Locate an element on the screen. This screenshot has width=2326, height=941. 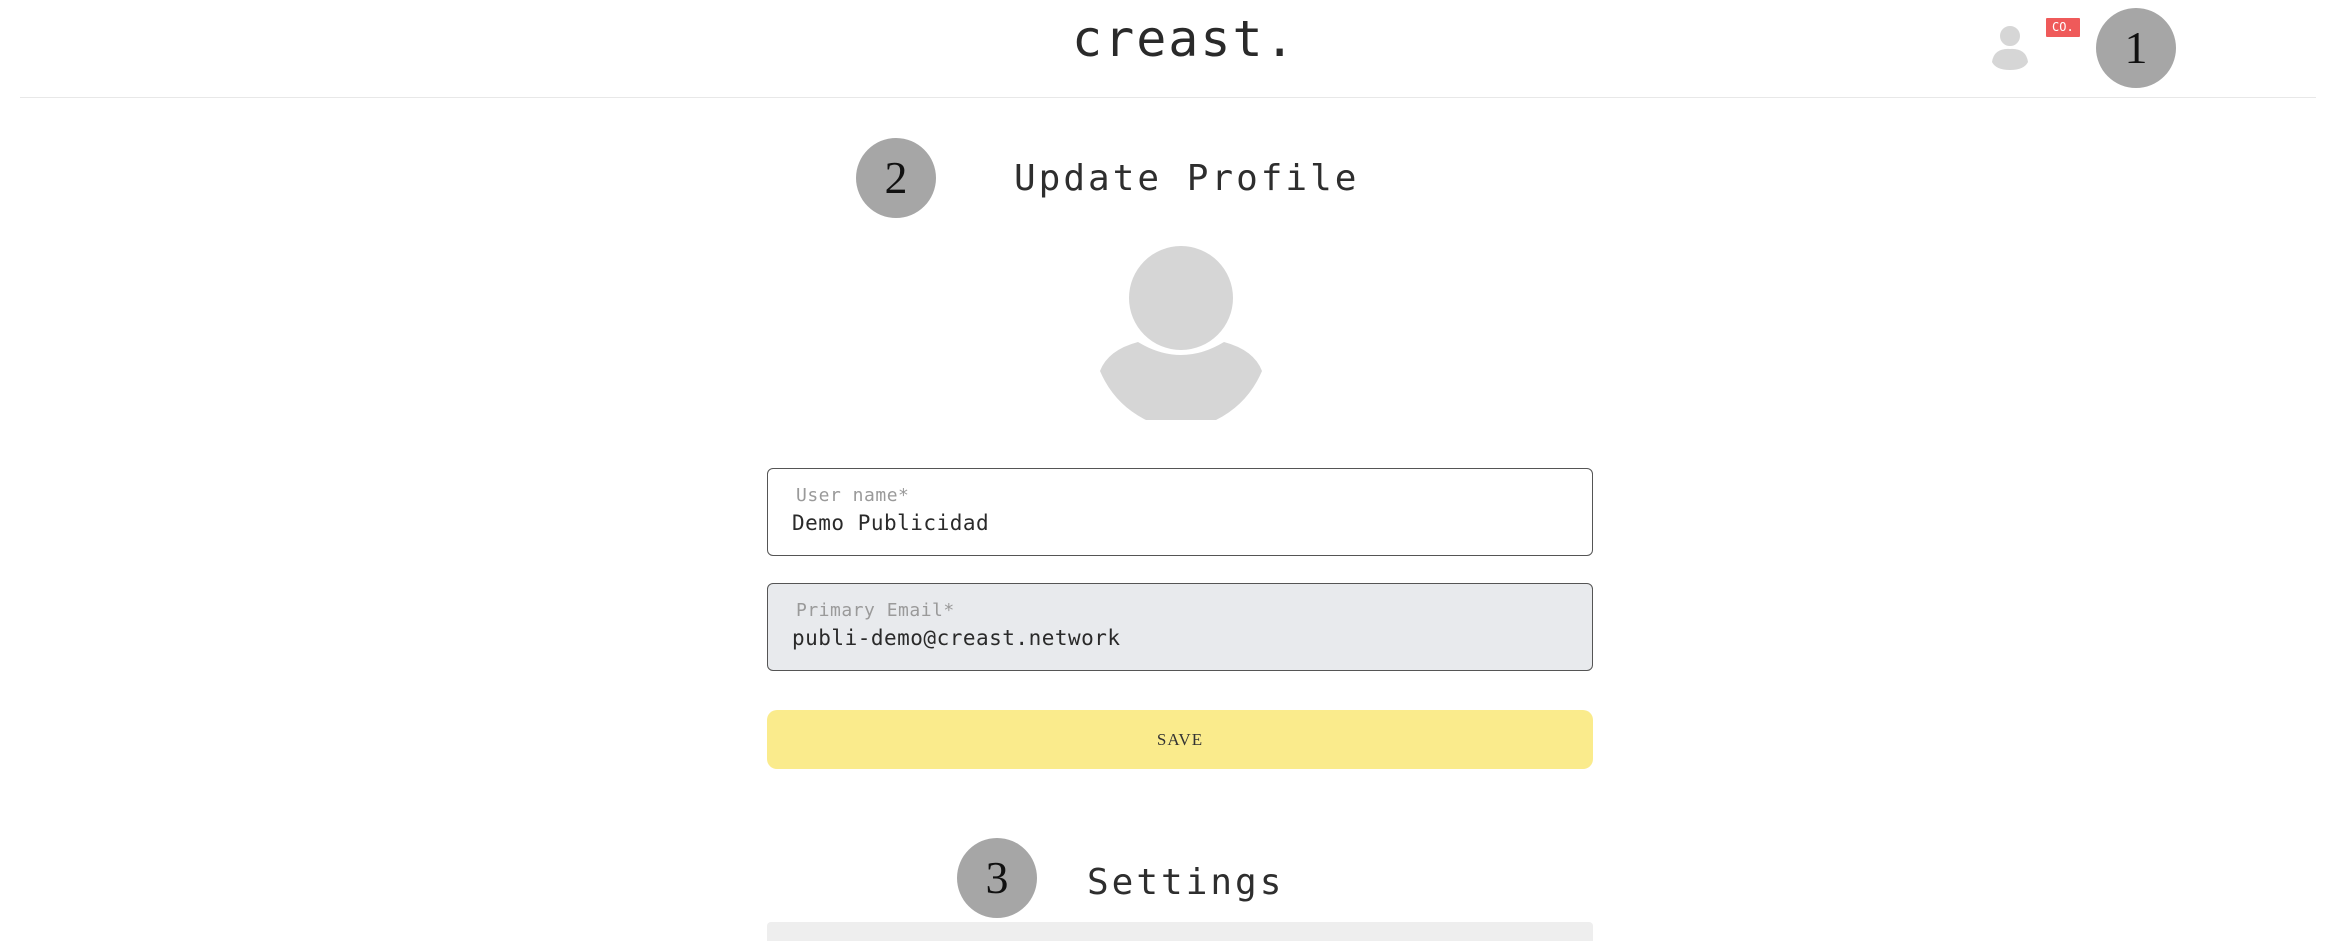
username-label: User name* is located at coordinates (853, 495).